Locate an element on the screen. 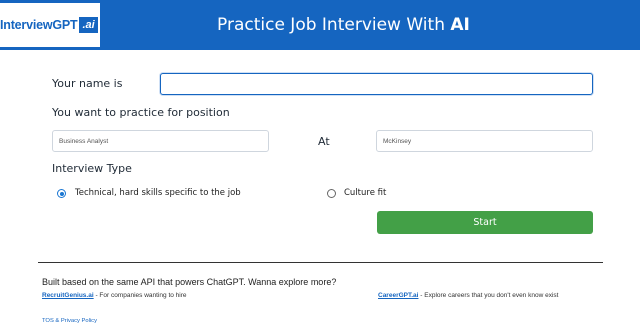 This screenshot has width=640, height=334. tos-link: TOS & Privacy Policy is located at coordinates (69, 321).